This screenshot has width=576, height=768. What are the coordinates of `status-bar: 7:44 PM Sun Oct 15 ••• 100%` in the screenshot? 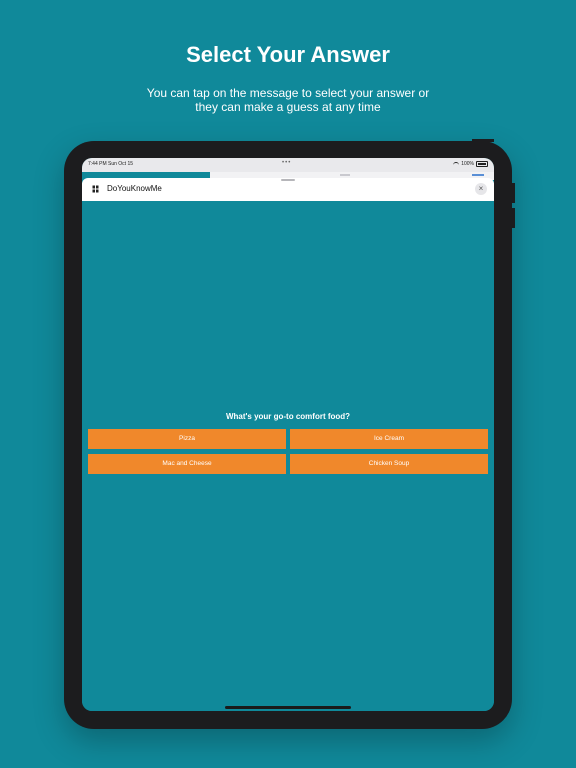 It's located at (288, 165).